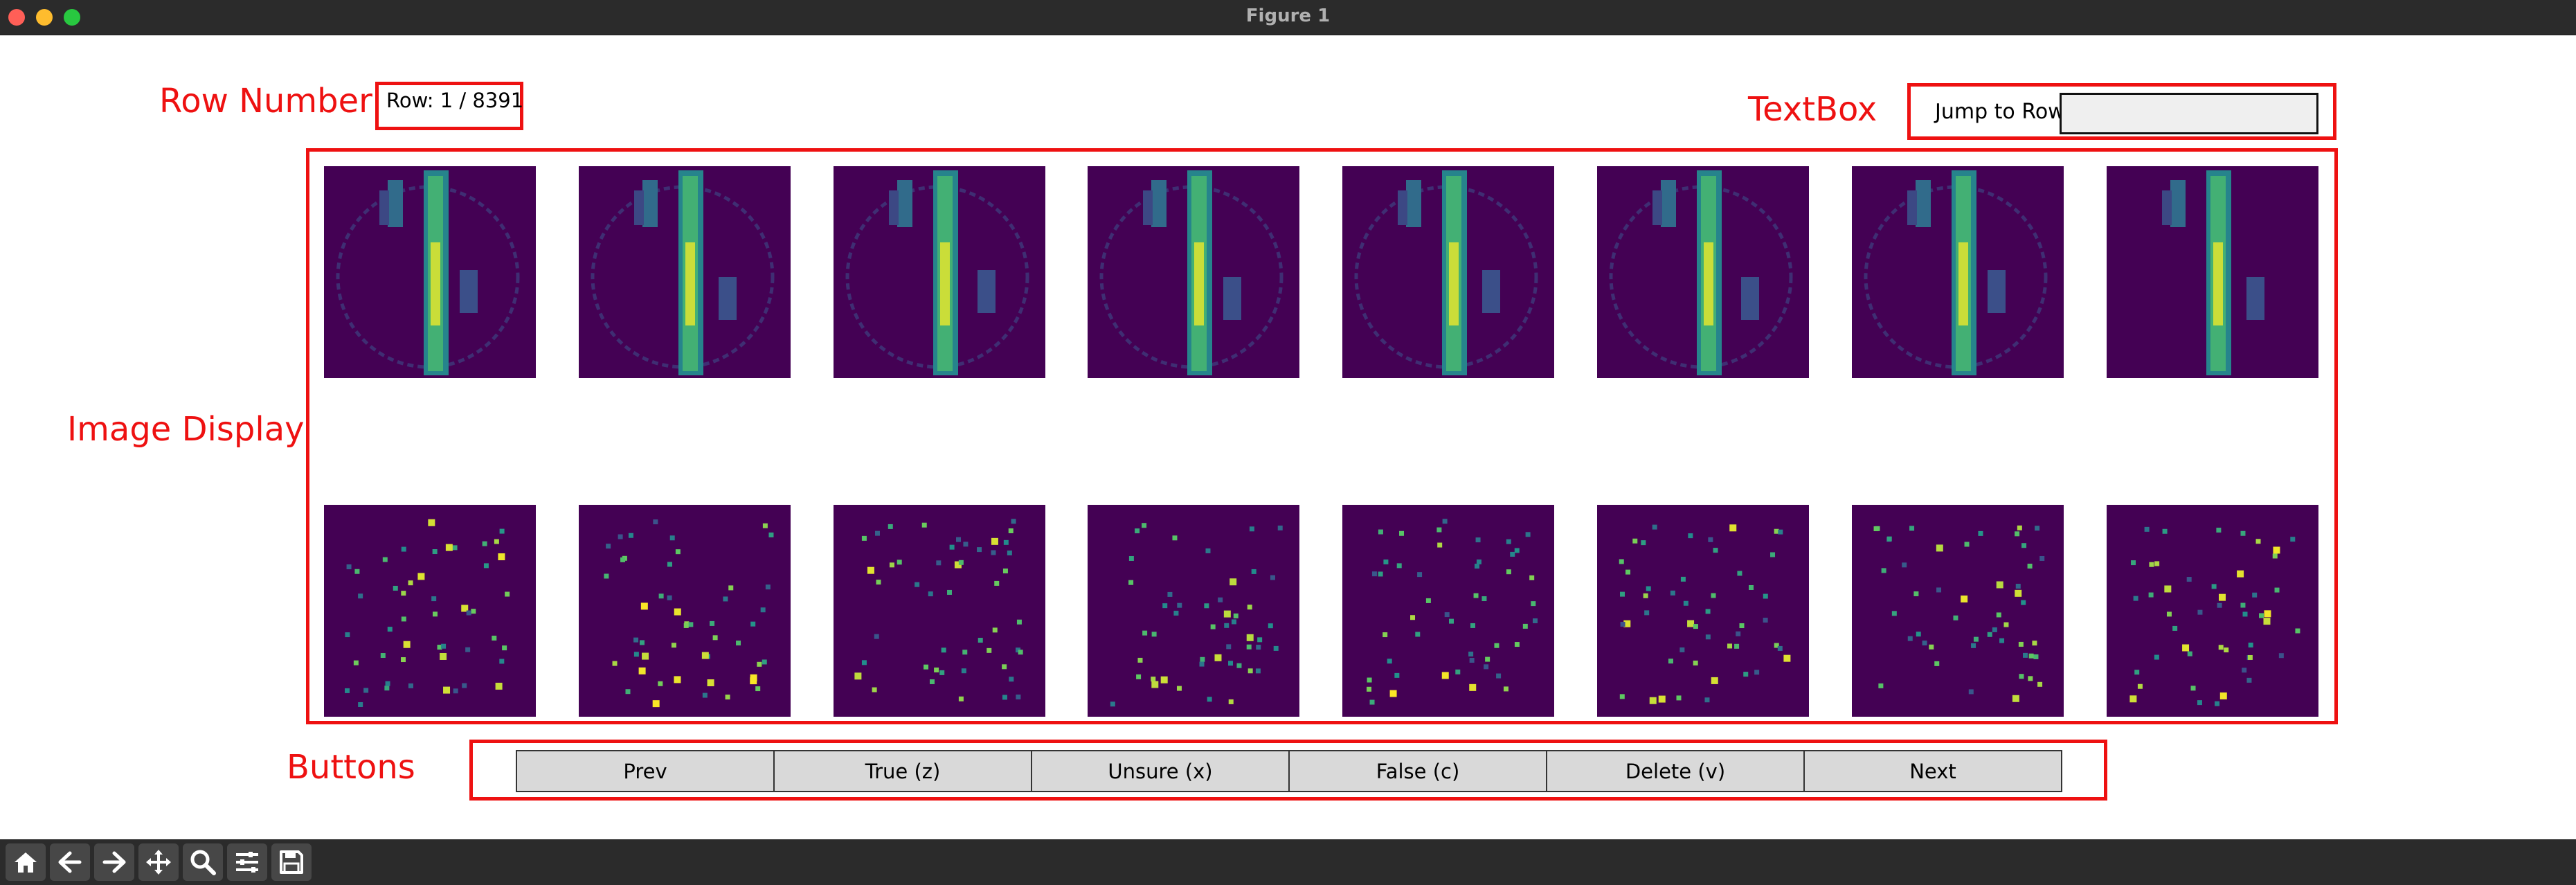  What do you see at coordinates (351, 767) in the screenshot?
I see `annotation-buttons: Buttons` at bounding box center [351, 767].